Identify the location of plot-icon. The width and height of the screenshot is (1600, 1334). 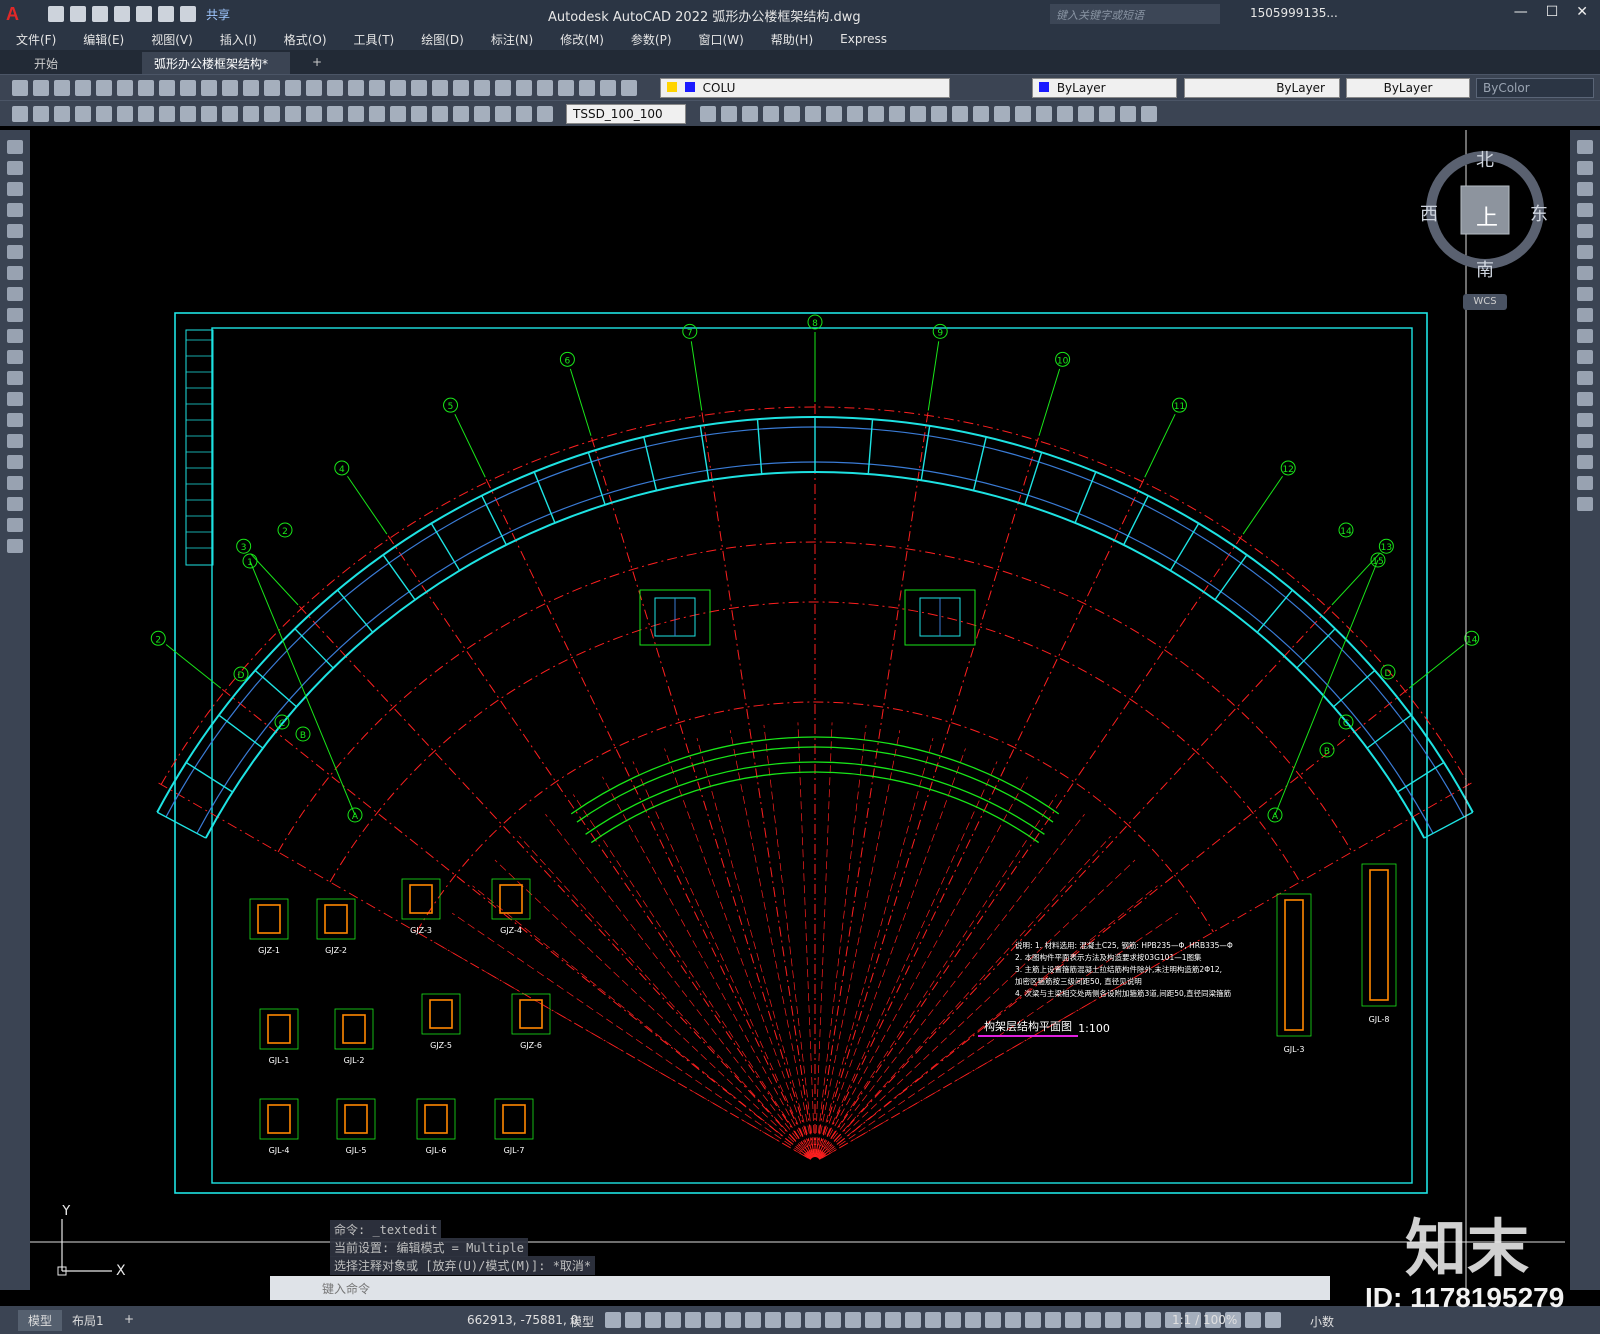
(144, 14).